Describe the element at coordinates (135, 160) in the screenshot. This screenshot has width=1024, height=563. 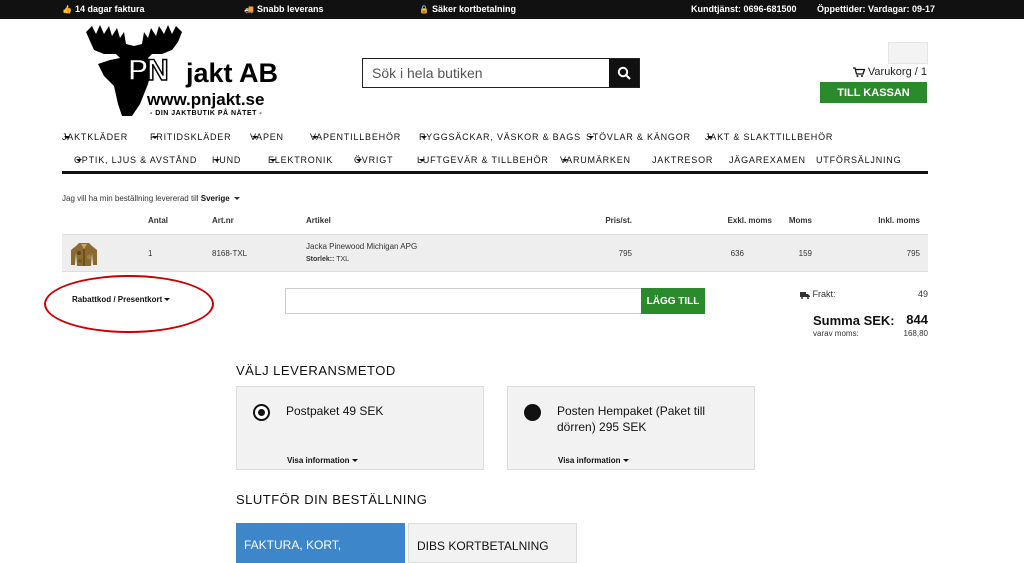
I see `nav-item-optik: OPTIK, LJUS & AVSTÅND` at that location.